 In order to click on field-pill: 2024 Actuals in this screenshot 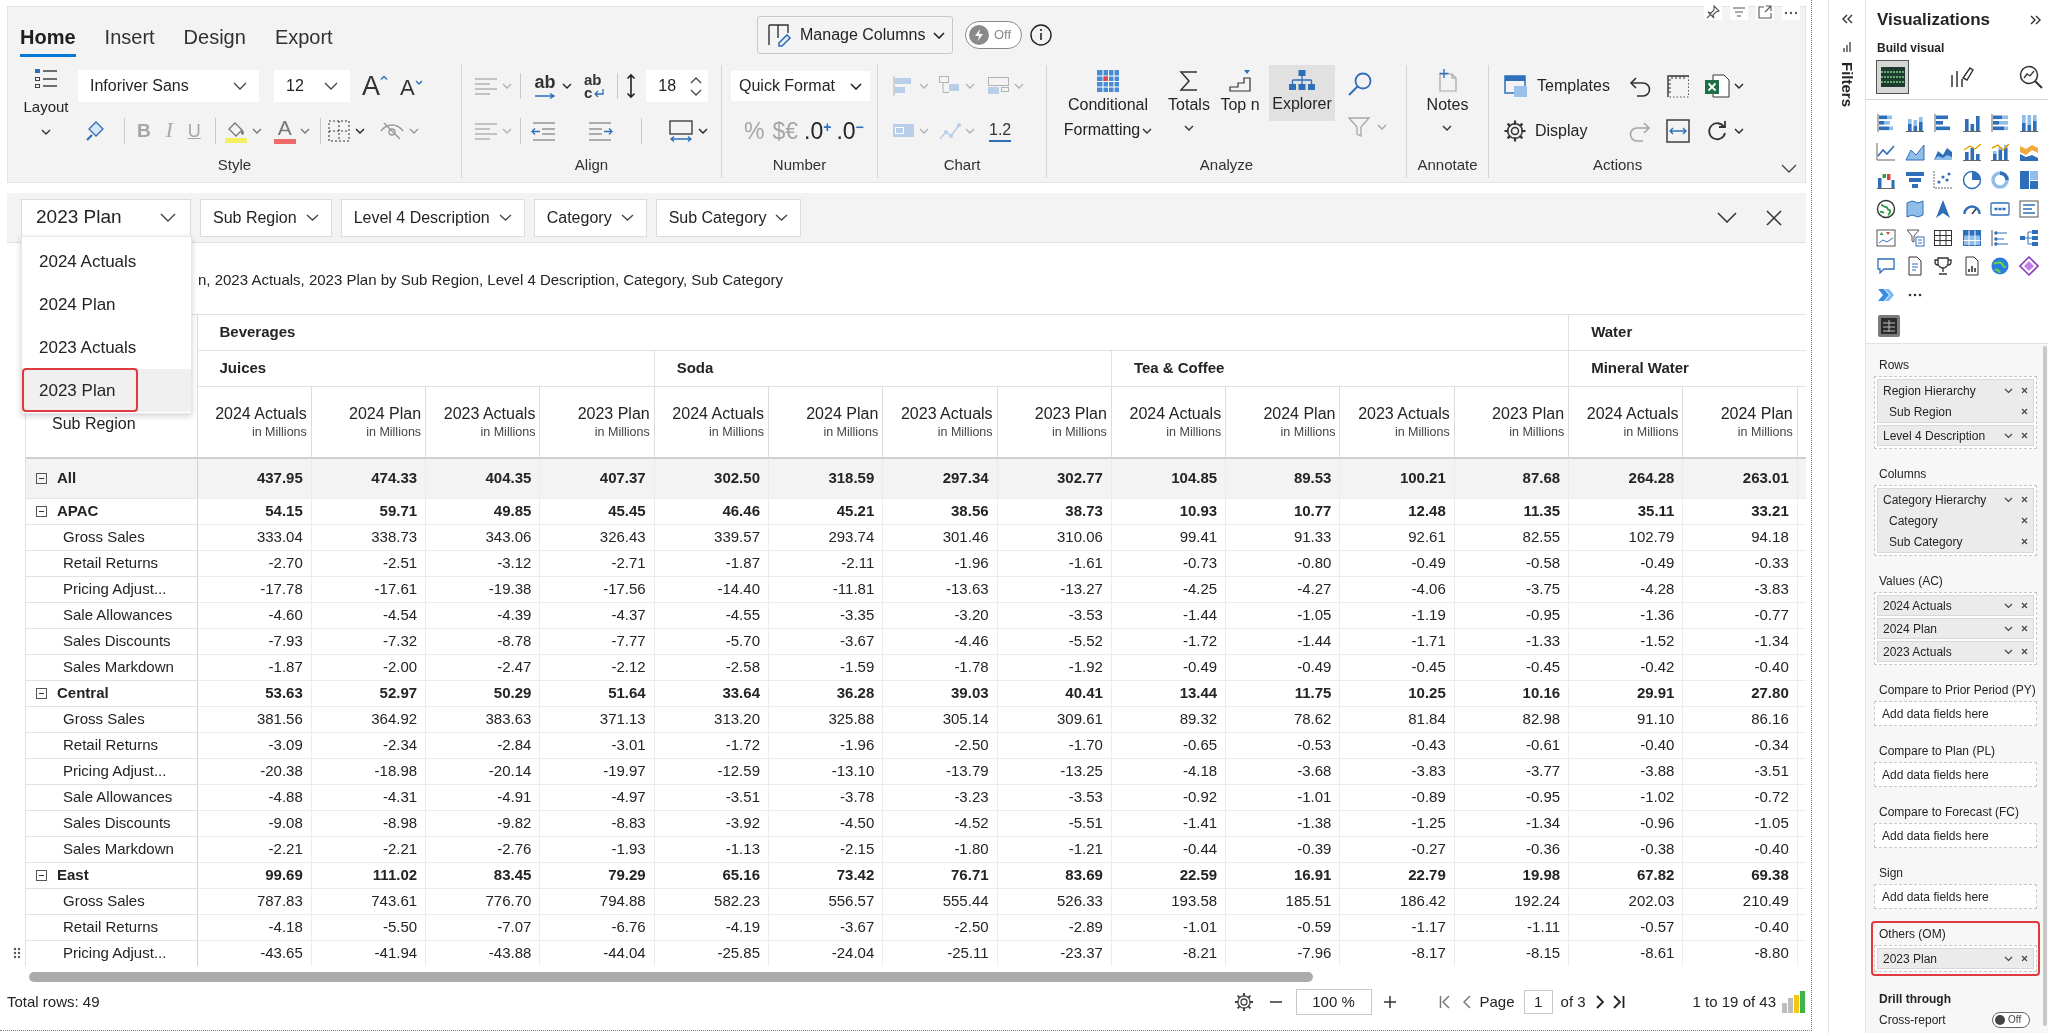, I will do `click(1955, 606)`.